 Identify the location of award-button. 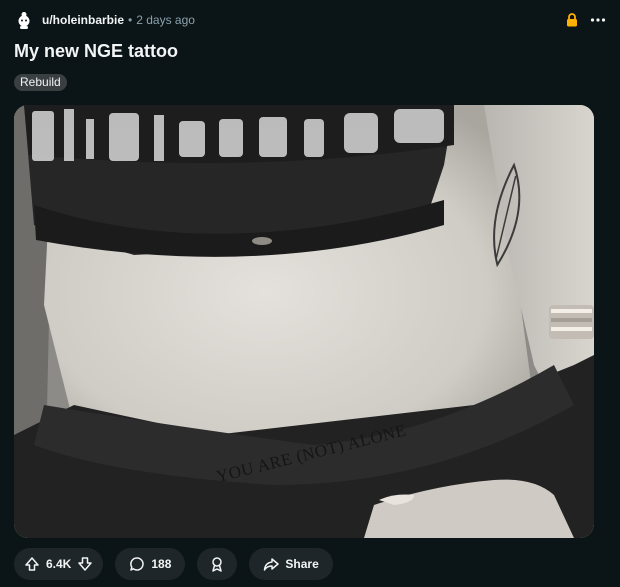
(217, 564).